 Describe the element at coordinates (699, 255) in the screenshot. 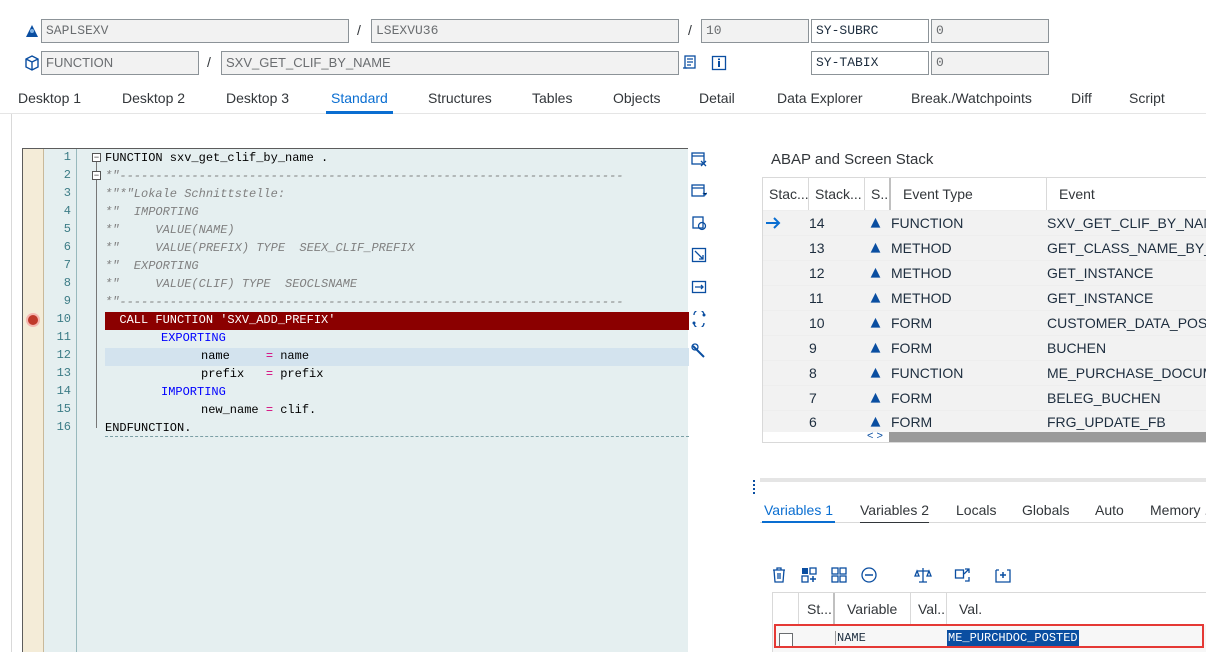

I see `maximize-tool-icon` at that location.